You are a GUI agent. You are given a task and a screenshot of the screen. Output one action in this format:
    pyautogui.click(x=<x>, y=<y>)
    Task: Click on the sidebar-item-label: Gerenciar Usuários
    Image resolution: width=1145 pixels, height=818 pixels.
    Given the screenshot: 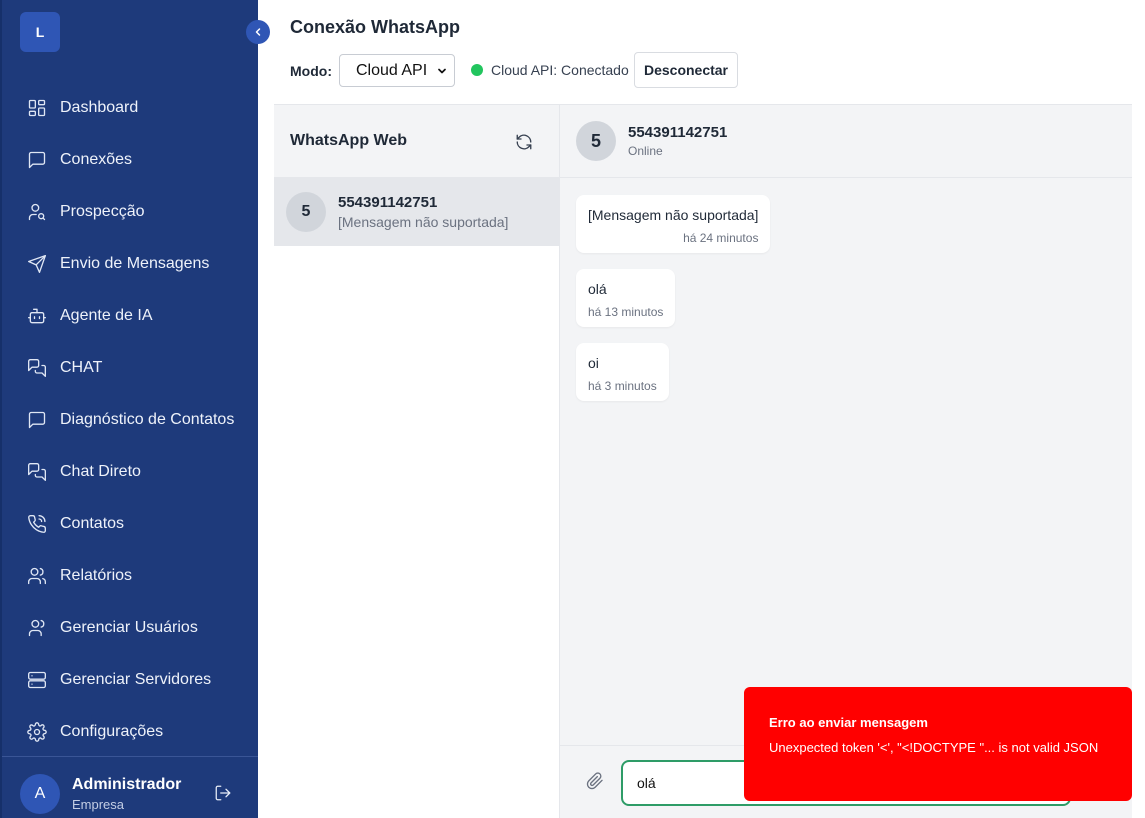 What is the action you would take?
    pyautogui.click(x=129, y=627)
    